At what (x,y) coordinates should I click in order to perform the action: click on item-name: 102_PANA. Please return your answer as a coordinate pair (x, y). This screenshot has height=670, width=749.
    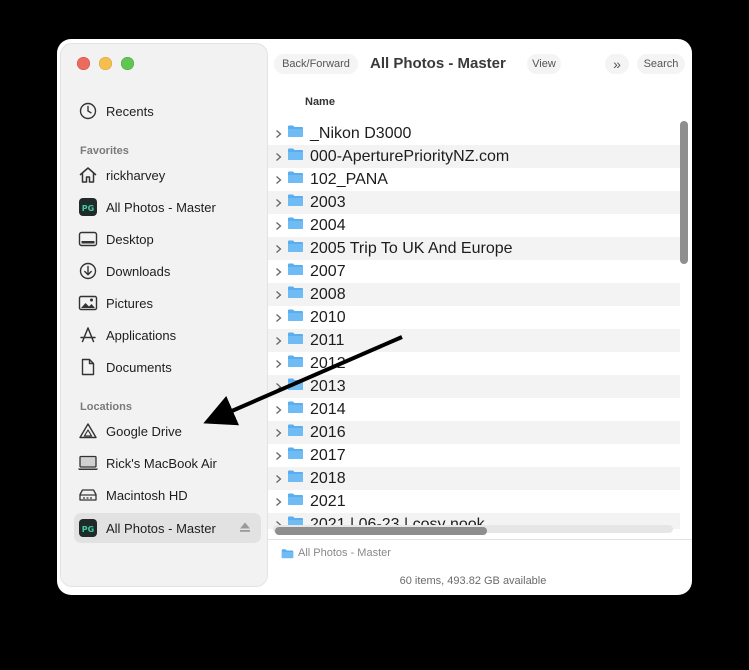
    Looking at the image, I should click on (349, 179).